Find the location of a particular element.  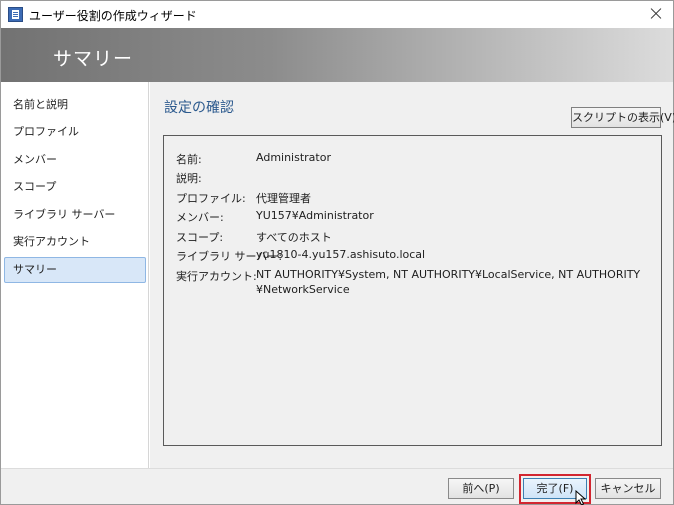

sidebar-item-library-server: ライブラリ サーバー is located at coordinates (75, 215).